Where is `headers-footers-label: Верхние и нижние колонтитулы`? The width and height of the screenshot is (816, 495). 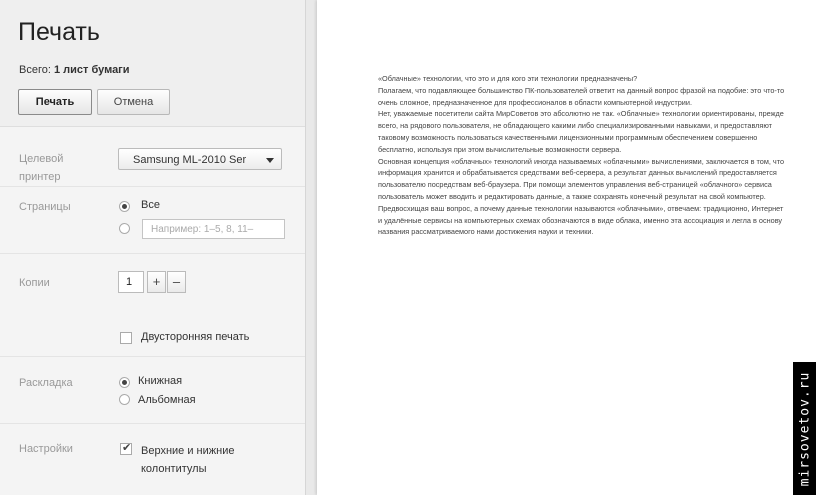 headers-footers-label: Верхние и нижние колонтитулы is located at coordinates (187, 460).